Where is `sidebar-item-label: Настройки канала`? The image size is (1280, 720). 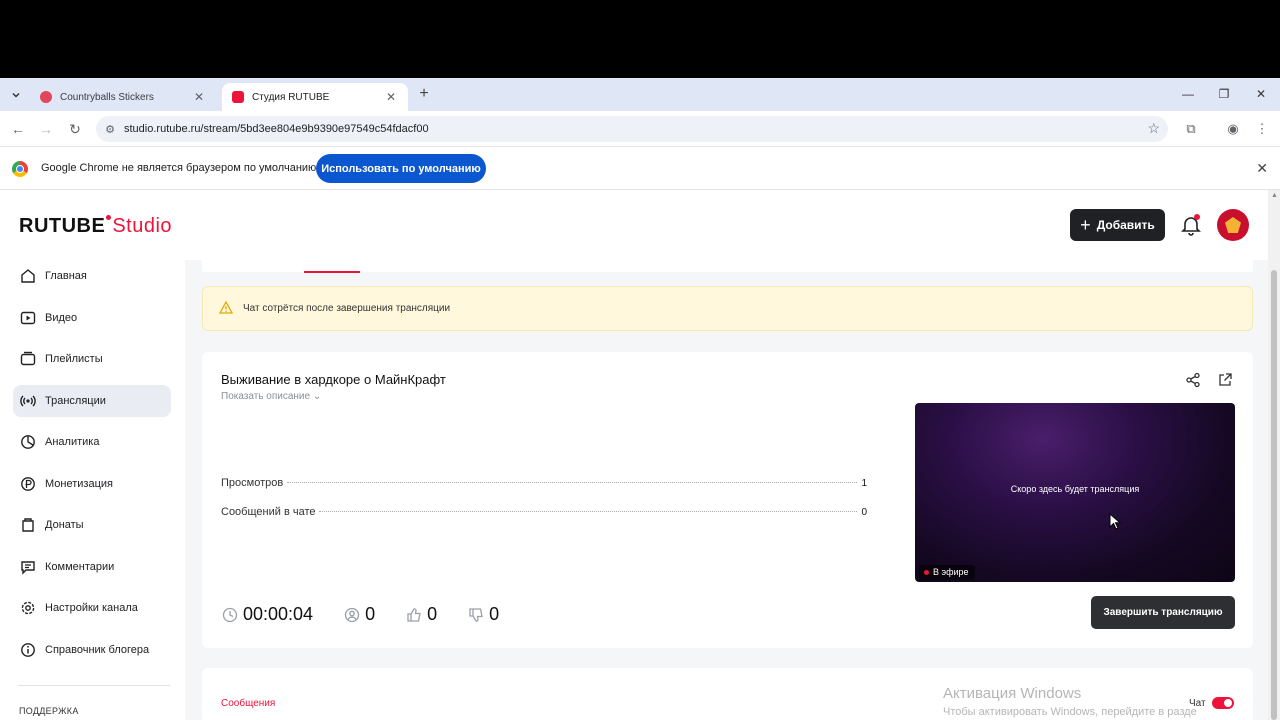
sidebar-item-label: Настройки канала is located at coordinates (91, 608).